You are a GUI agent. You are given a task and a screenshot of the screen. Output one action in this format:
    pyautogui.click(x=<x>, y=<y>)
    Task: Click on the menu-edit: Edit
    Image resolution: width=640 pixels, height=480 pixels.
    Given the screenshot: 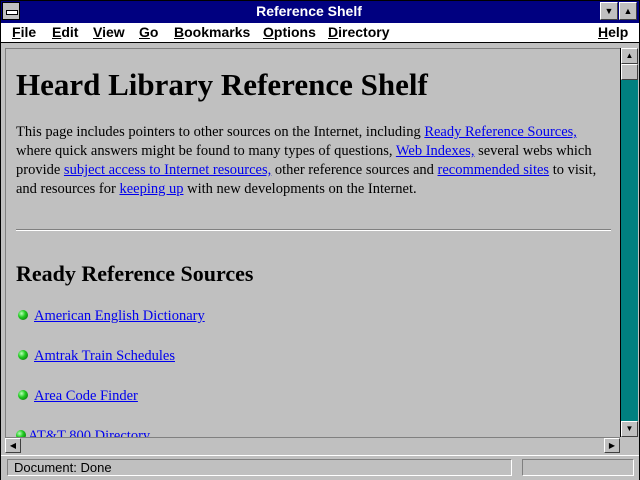 What is the action you would take?
    pyautogui.click(x=65, y=32)
    